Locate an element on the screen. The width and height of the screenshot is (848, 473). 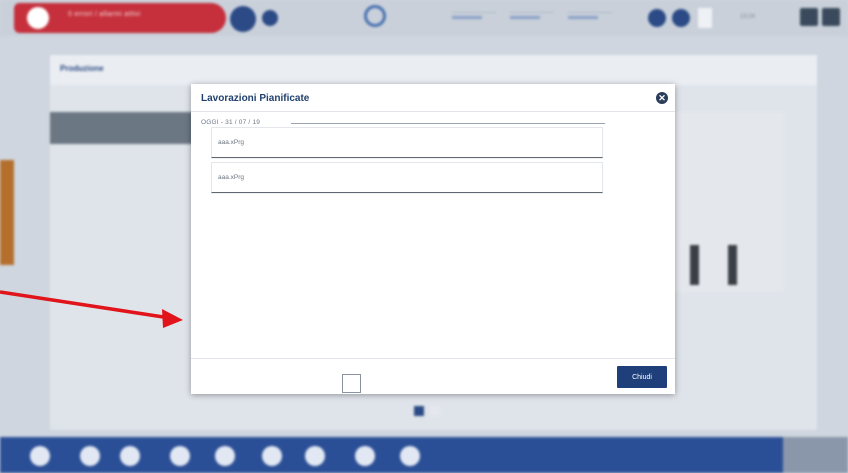
close-icon: ✕ is located at coordinates (662, 98).